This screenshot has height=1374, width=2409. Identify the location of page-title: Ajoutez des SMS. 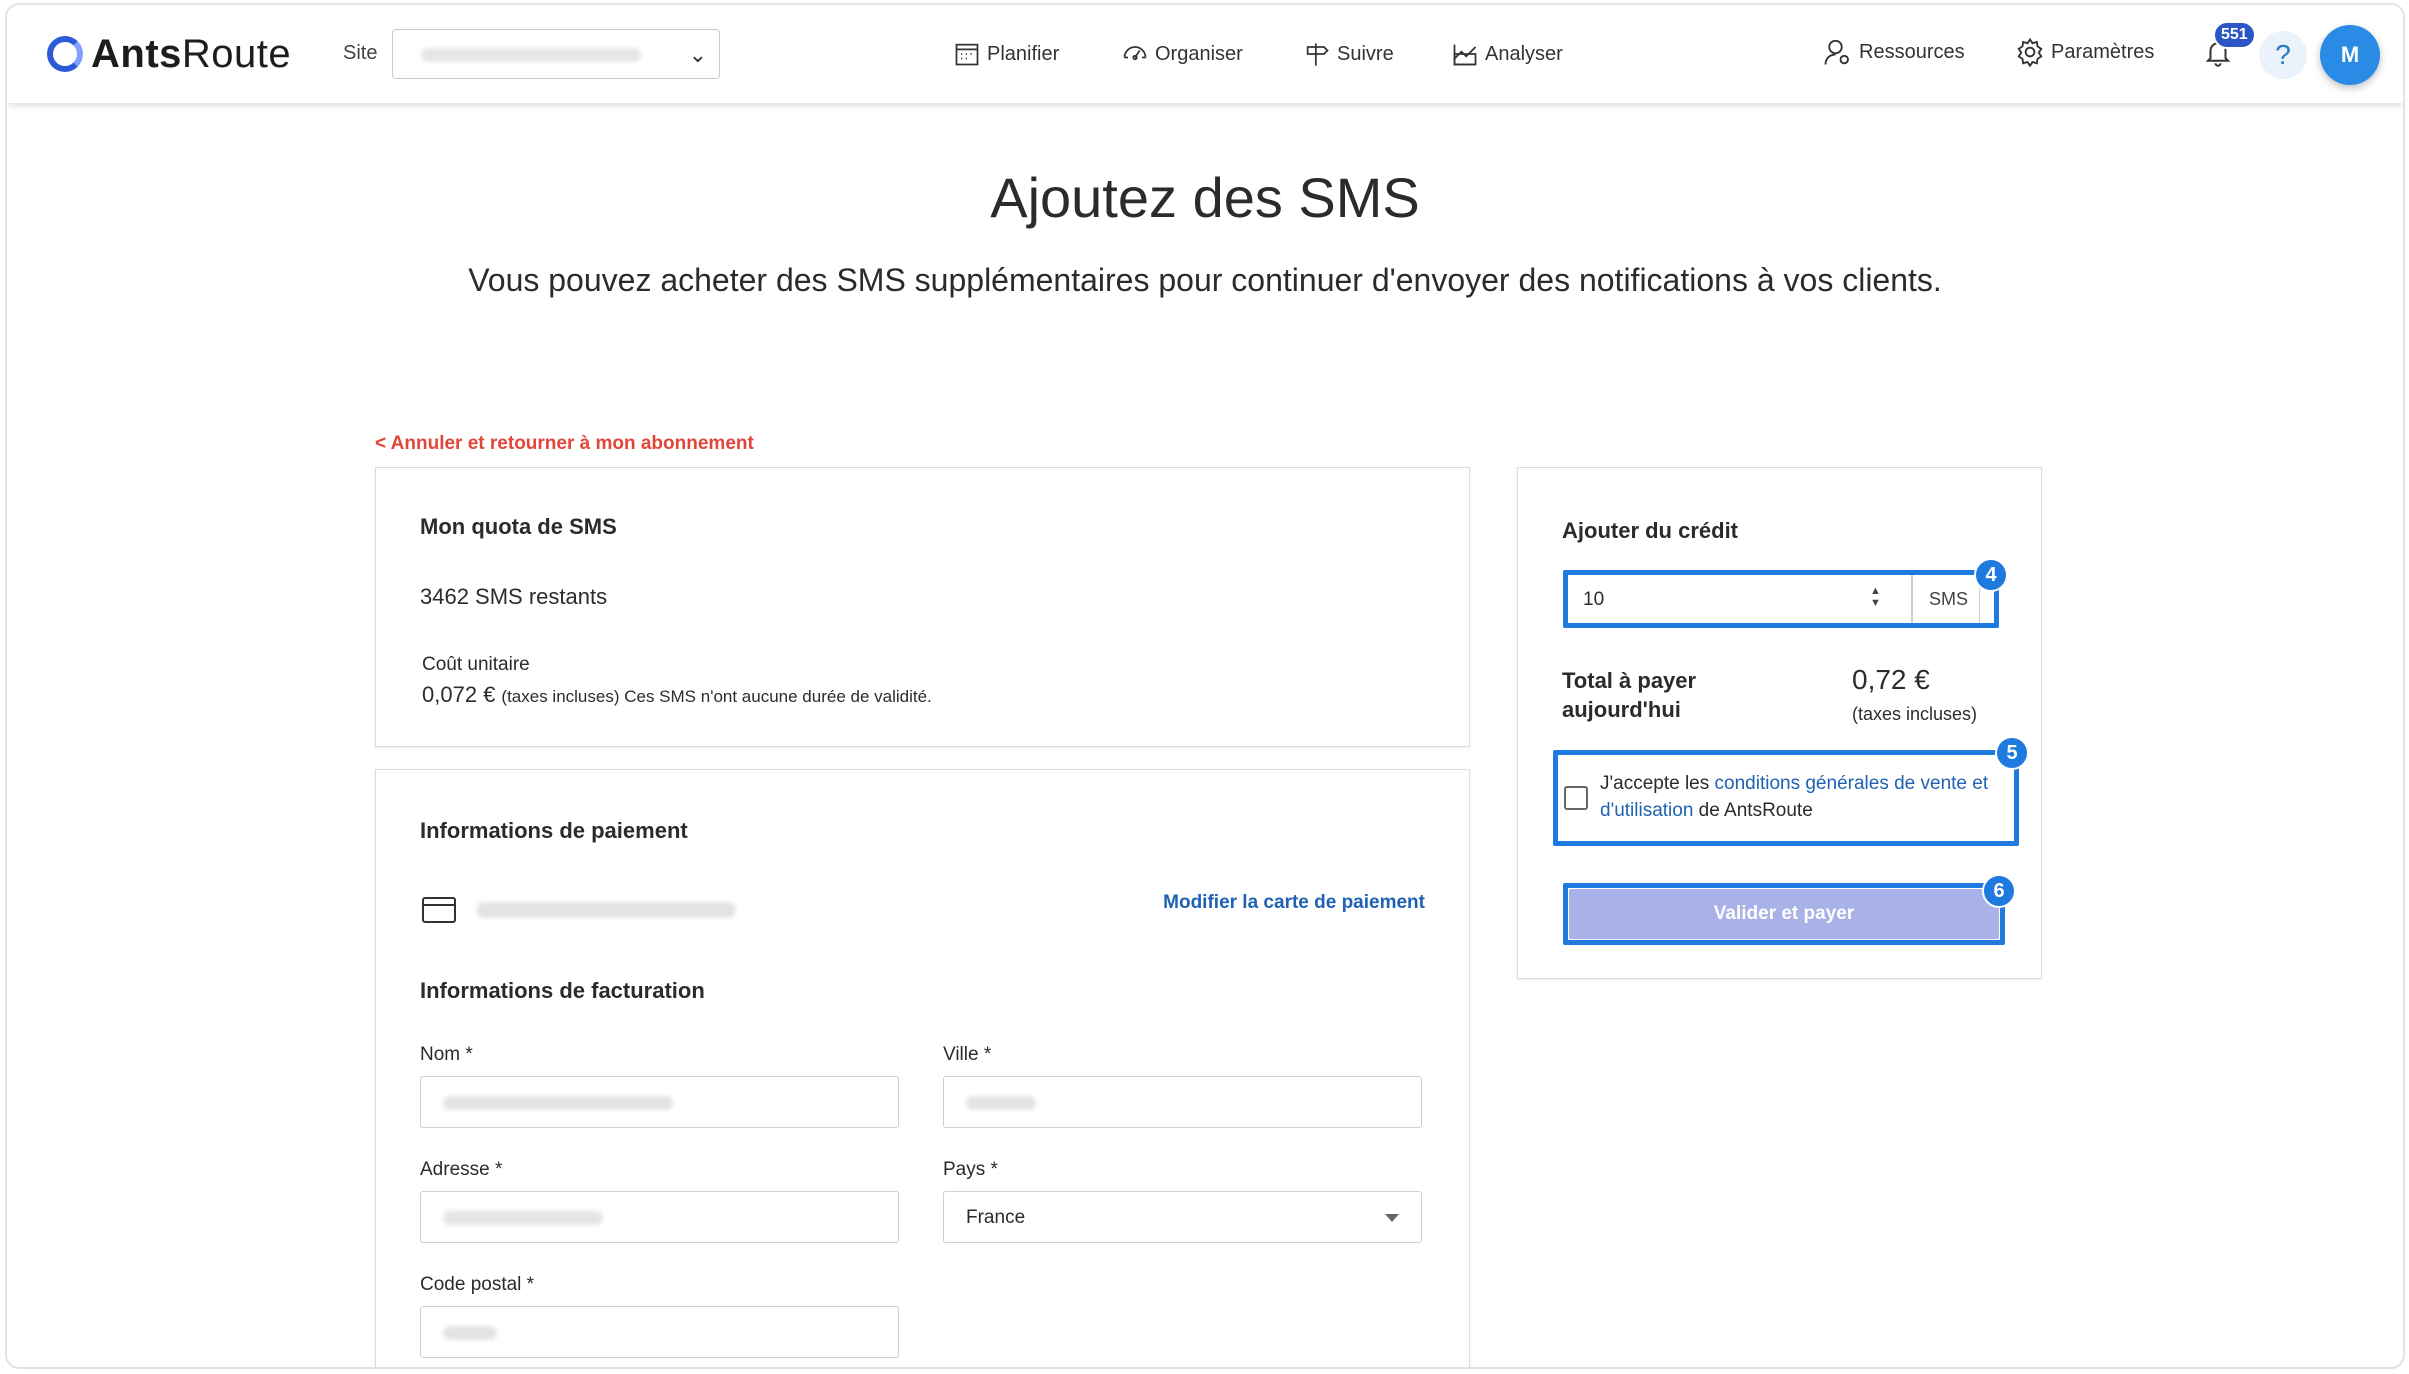
(1205, 197).